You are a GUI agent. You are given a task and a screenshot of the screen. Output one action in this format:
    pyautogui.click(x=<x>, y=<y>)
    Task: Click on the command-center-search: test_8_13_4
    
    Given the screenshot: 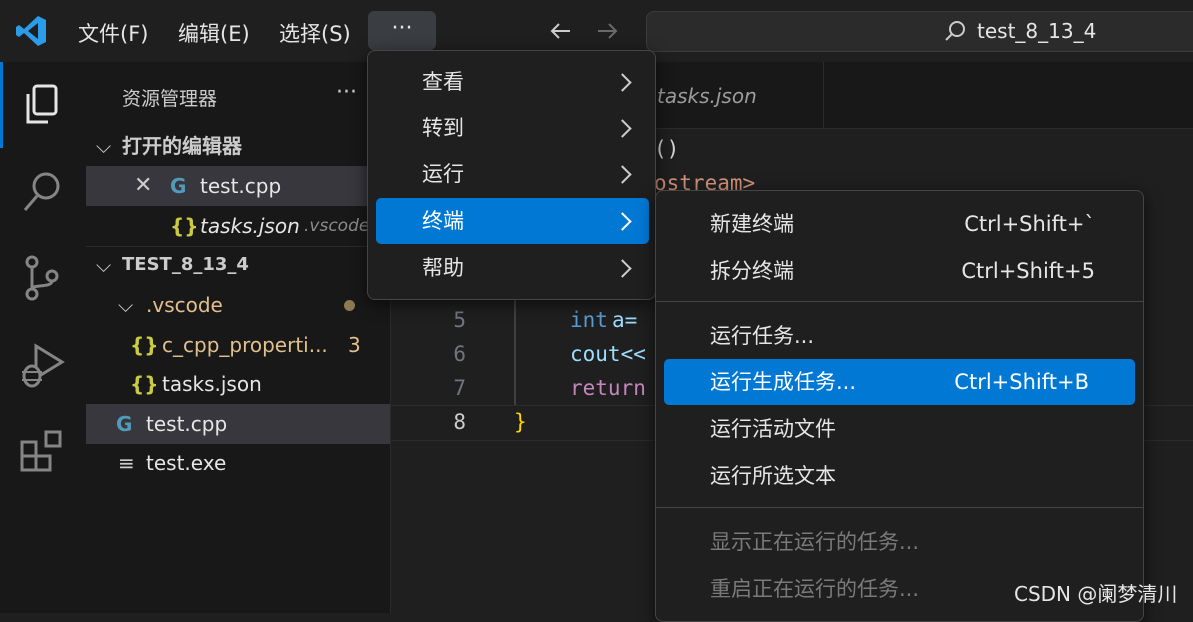 What is the action you would take?
    pyautogui.click(x=919, y=31)
    